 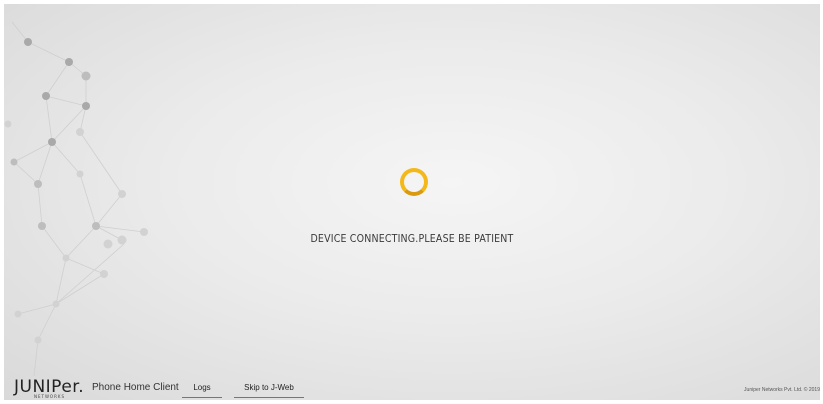 What do you see at coordinates (412, 238) in the screenshot?
I see `connecting-status-message: DEVICE CONNECTING.PLEASE BE PATIENT` at bounding box center [412, 238].